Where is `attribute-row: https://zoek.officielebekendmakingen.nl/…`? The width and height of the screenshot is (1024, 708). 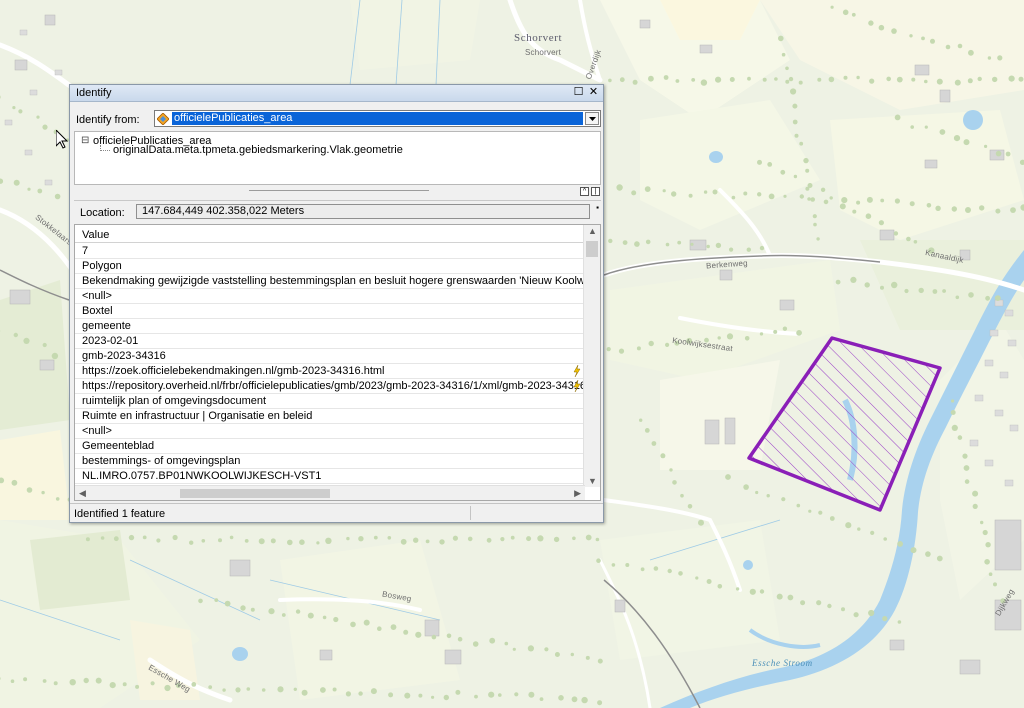 attribute-row: https://zoek.officielebekendmakingen.nl/… is located at coordinates (330, 371).